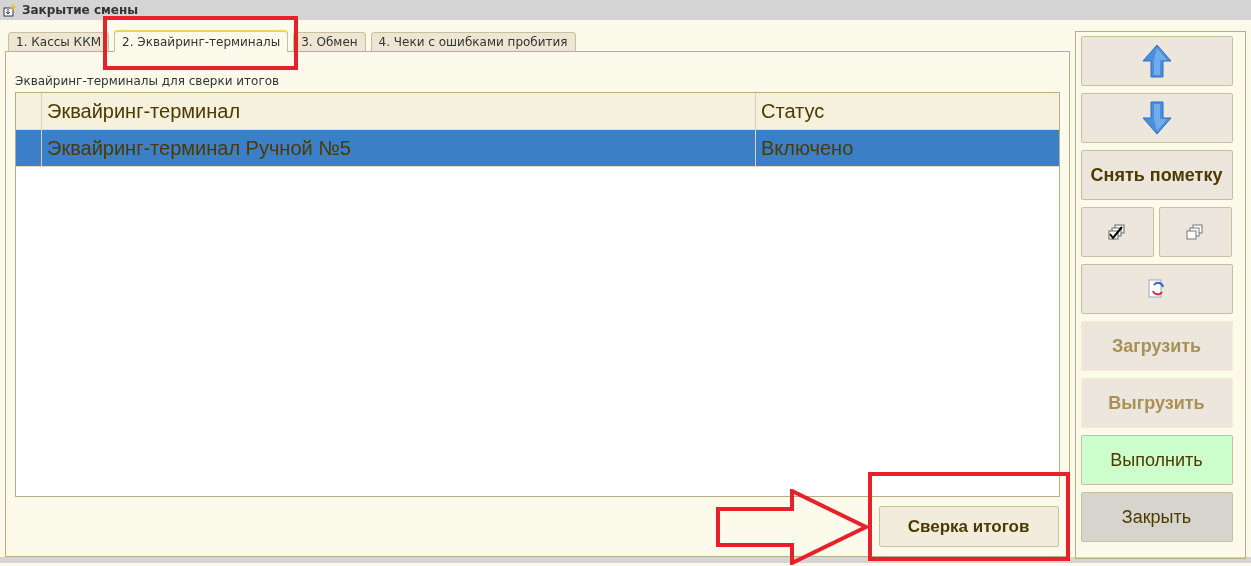  Describe the element at coordinates (968, 526) in the screenshot. I see `reconcile-button: Сверка итогов` at that location.